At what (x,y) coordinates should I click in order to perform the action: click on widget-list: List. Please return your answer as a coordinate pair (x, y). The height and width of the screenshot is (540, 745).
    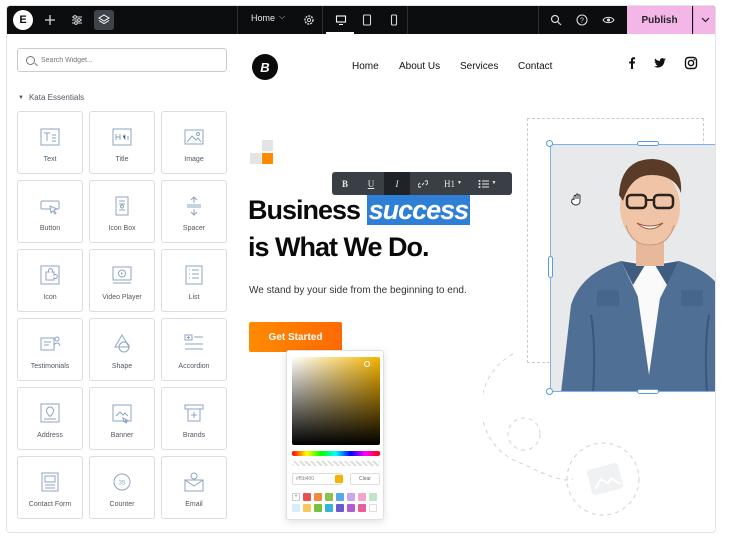
    Looking at the image, I should click on (194, 280).